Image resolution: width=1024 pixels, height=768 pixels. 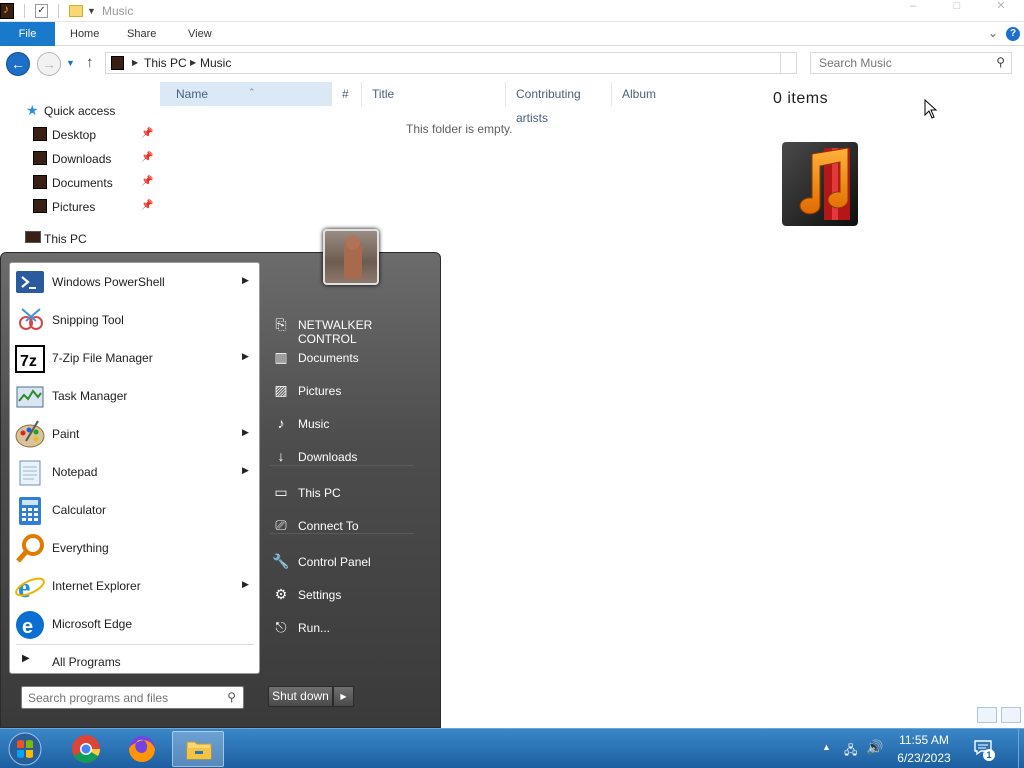 What do you see at coordinates (79, 158) in the screenshot?
I see `nav-item-downloads: Downloads 📌` at bounding box center [79, 158].